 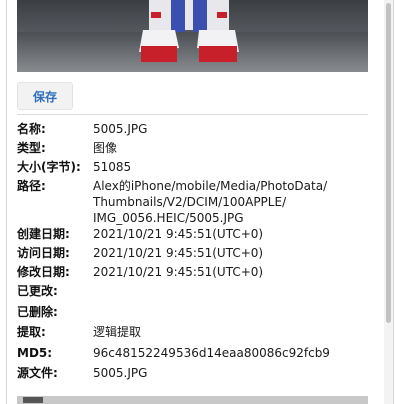 I want to click on property-label: 大小(字节):, so click(x=49, y=167).